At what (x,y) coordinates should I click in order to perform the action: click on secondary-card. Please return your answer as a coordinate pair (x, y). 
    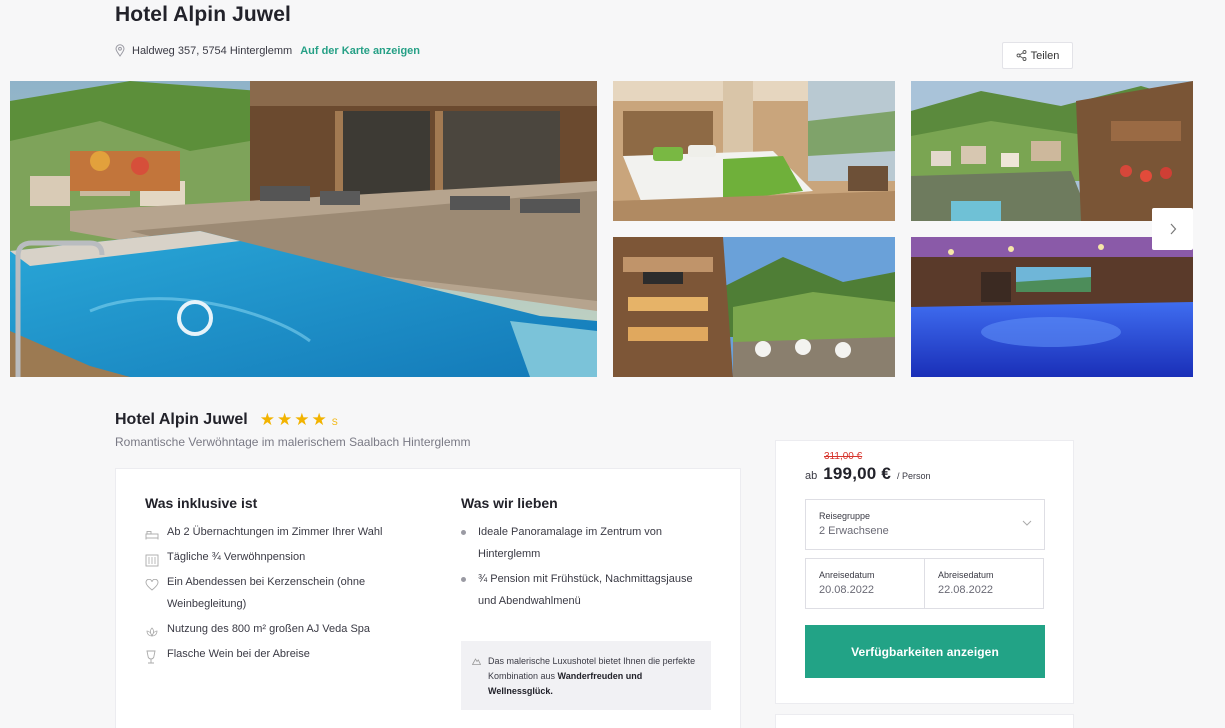
    Looking at the image, I should click on (924, 721).